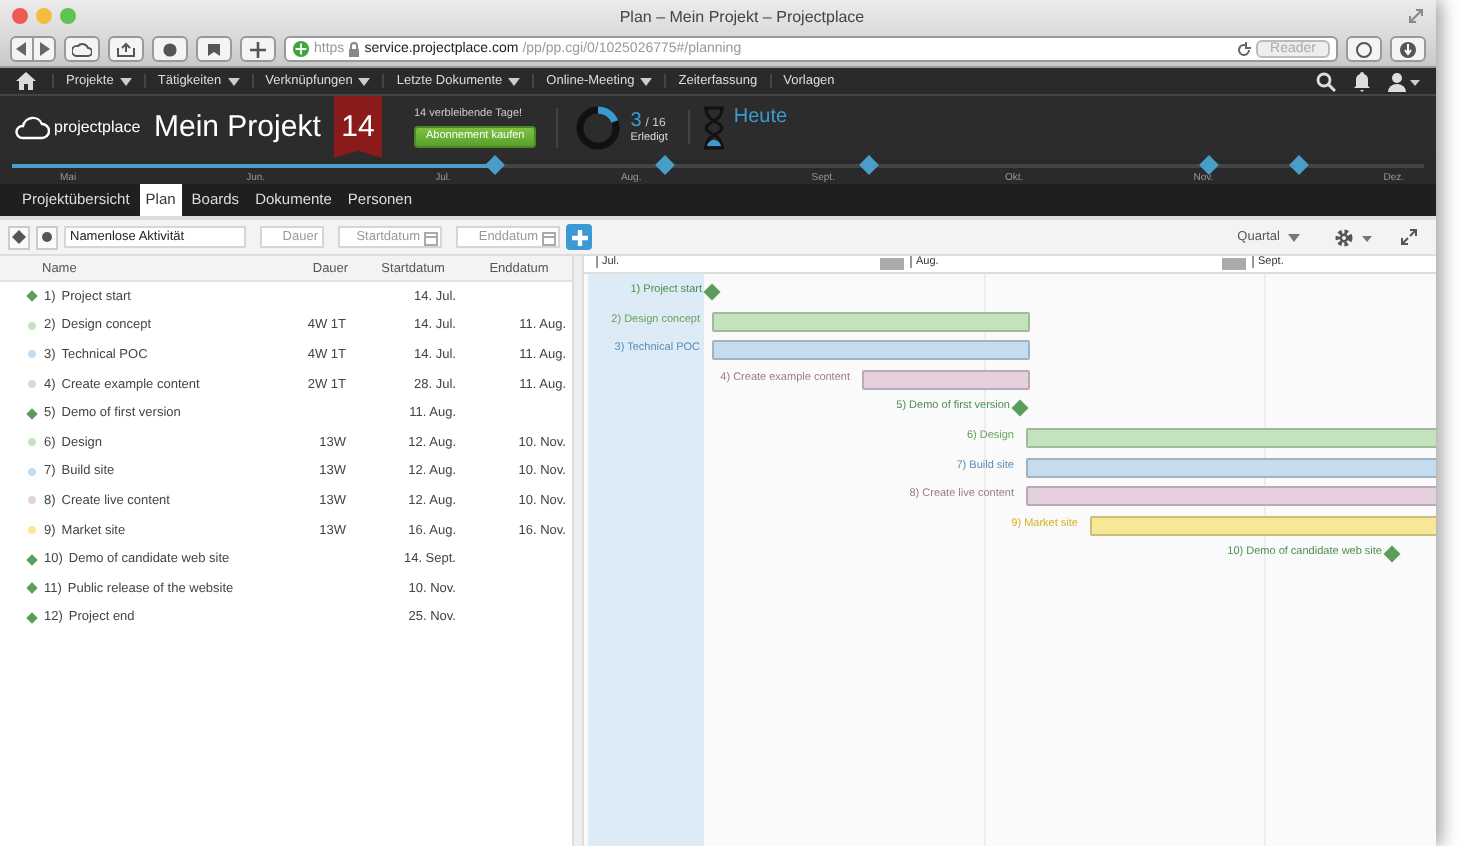  What do you see at coordinates (742, 16) in the screenshot?
I see `window-title: Plan – Mein Projekt – Projectplace` at bounding box center [742, 16].